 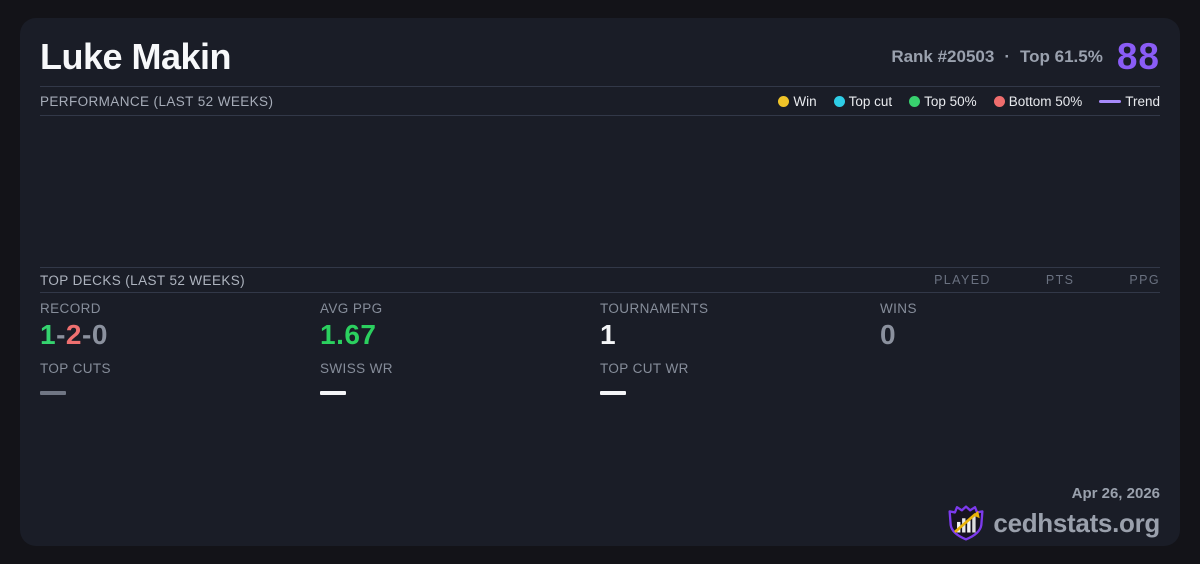 What do you see at coordinates (73, 334) in the screenshot?
I see `record-losses: 2` at bounding box center [73, 334].